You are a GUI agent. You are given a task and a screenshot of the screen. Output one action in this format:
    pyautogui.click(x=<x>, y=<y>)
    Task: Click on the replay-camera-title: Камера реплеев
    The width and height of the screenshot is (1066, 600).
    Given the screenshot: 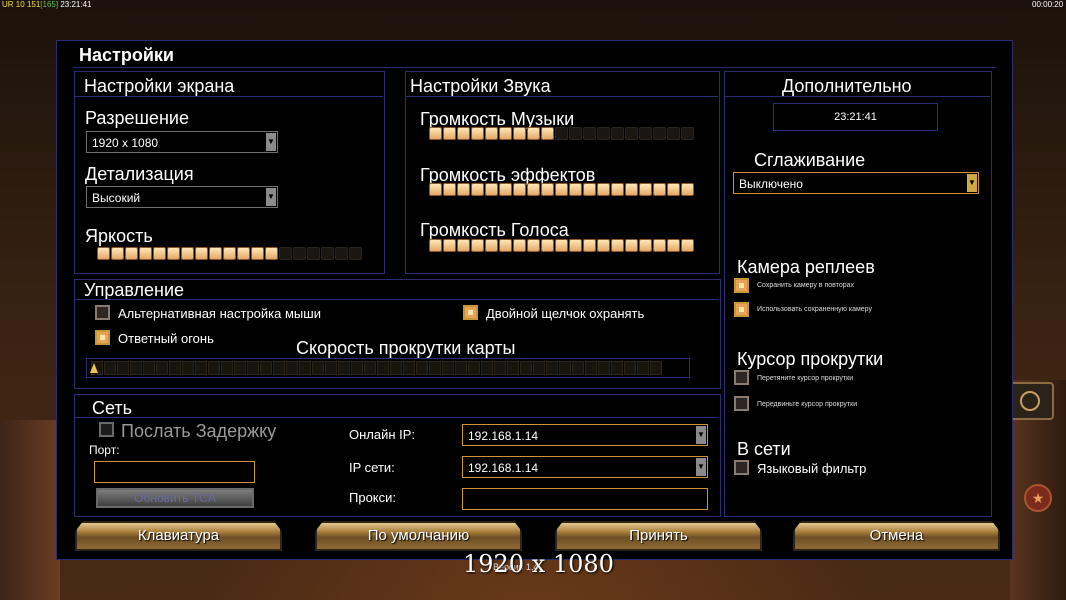 What is the action you would take?
    pyautogui.click(x=806, y=267)
    